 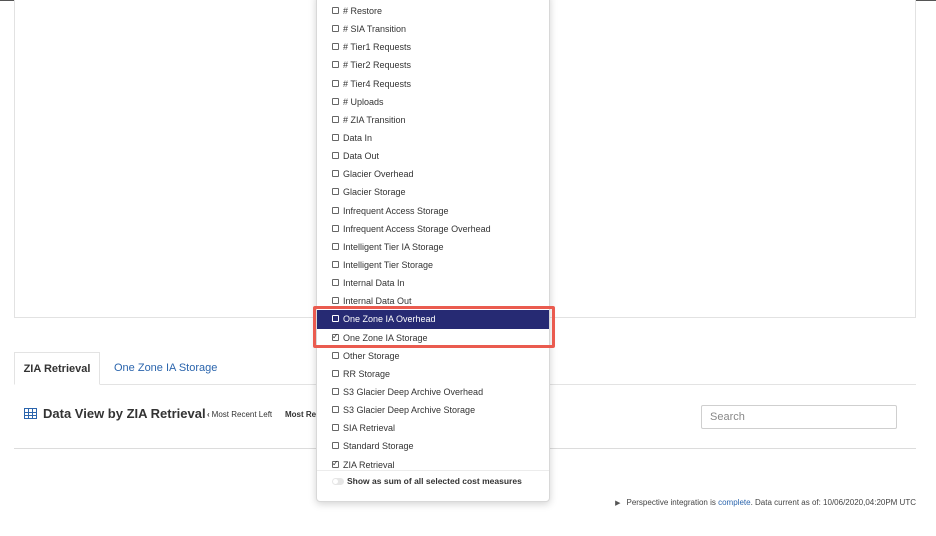 What do you see at coordinates (433, 338) in the screenshot?
I see `measure-option: One Zone IA Storage` at bounding box center [433, 338].